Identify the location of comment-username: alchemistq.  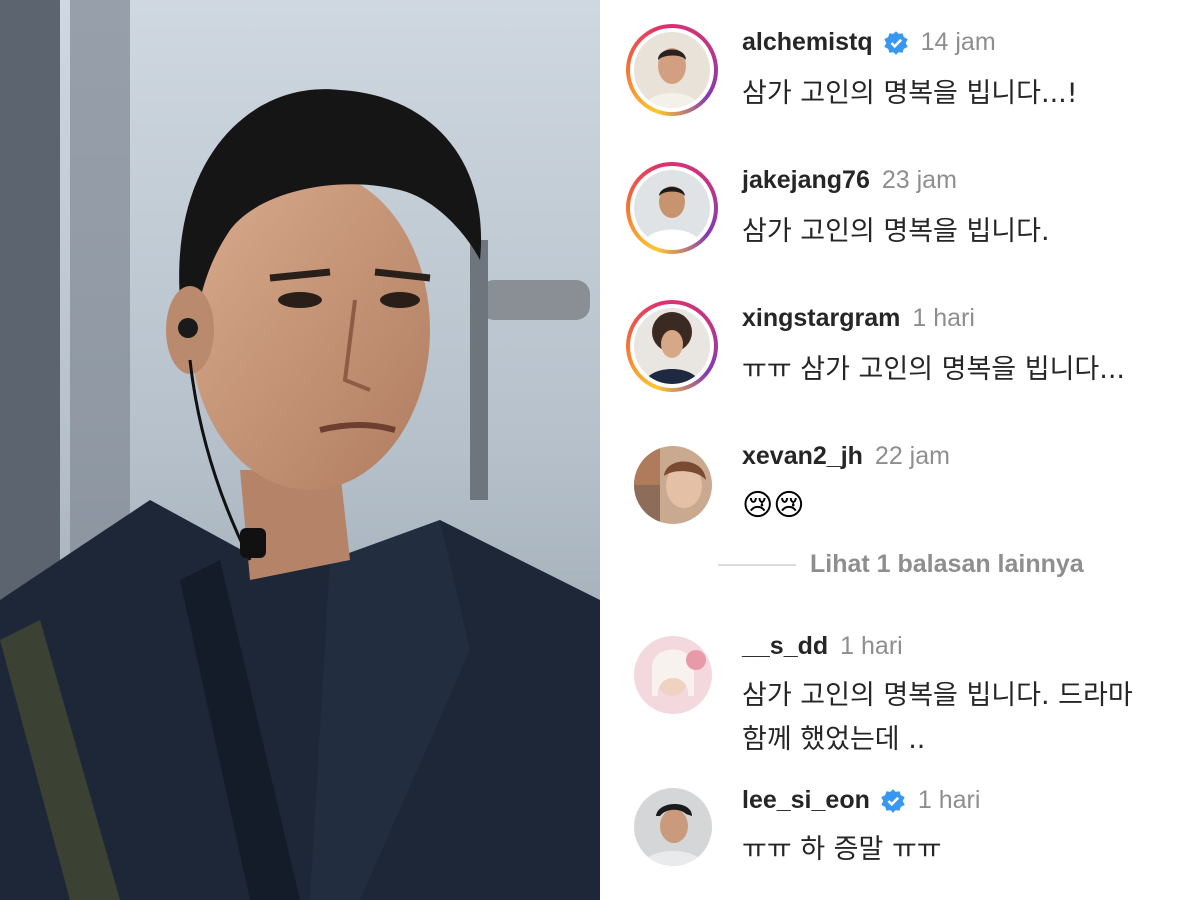
(807, 42).